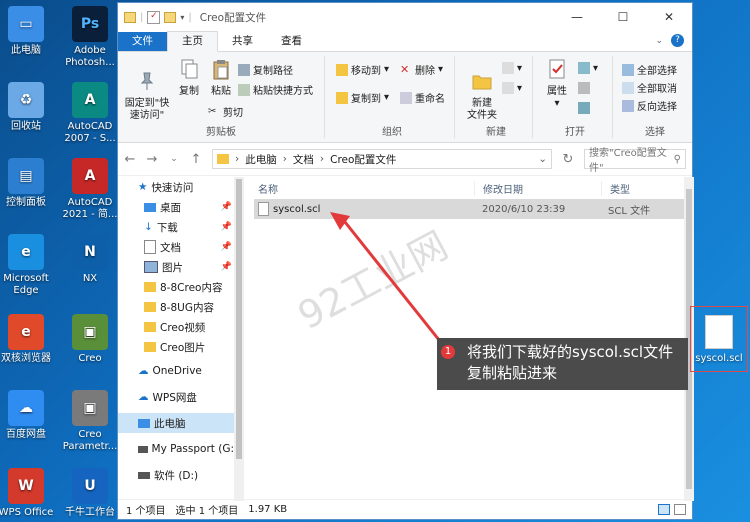 This screenshot has height=522, width=750. What do you see at coordinates (342, 69) in the screenshot?
I see `move-to-icon` at bounding box center [342, 69].